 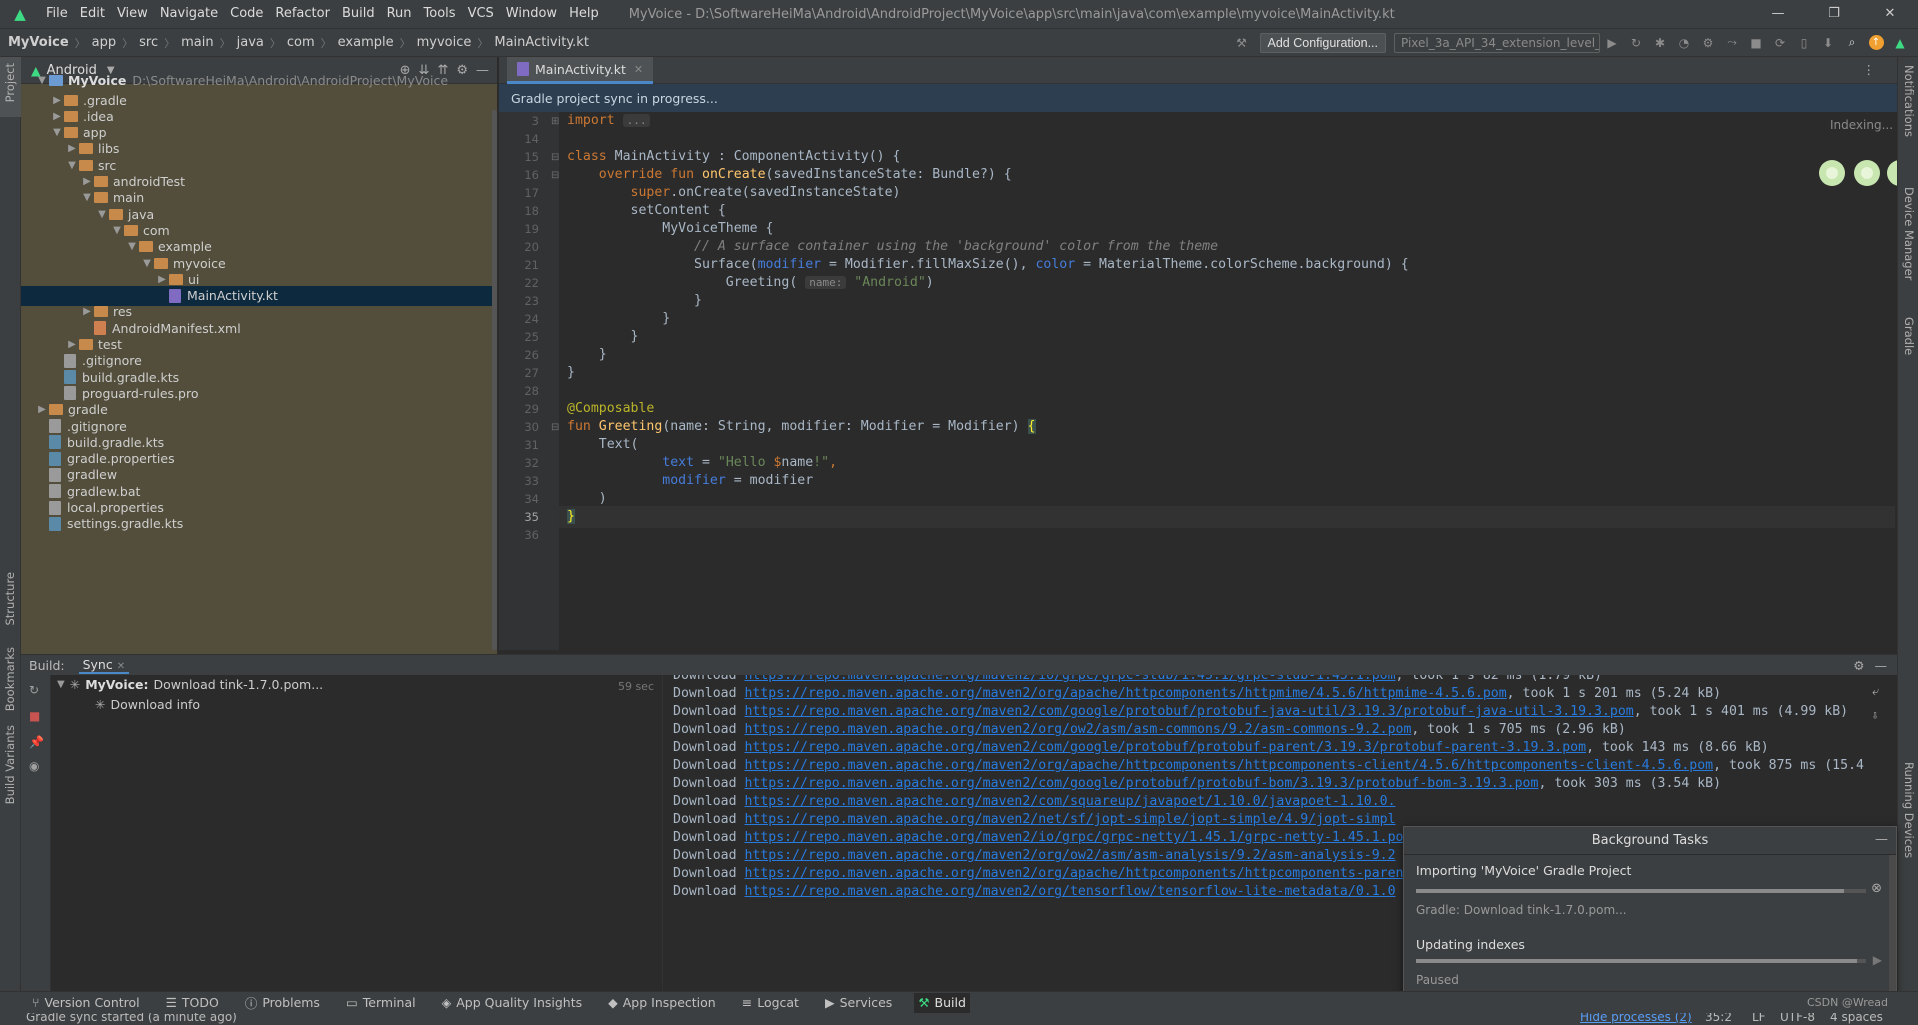 I want to click on menu-run: Run, so click(x=399, y=14).